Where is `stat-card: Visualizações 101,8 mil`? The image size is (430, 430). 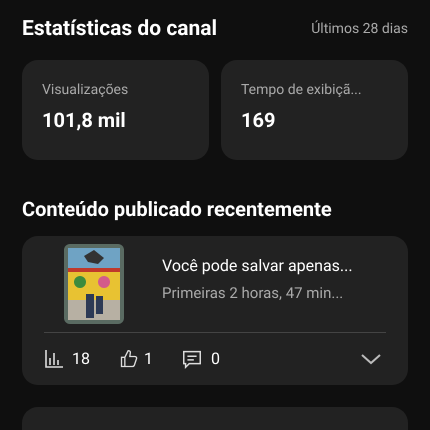 stat-card: Visualizações 101,8 mil is located at coordinates (115, 110).